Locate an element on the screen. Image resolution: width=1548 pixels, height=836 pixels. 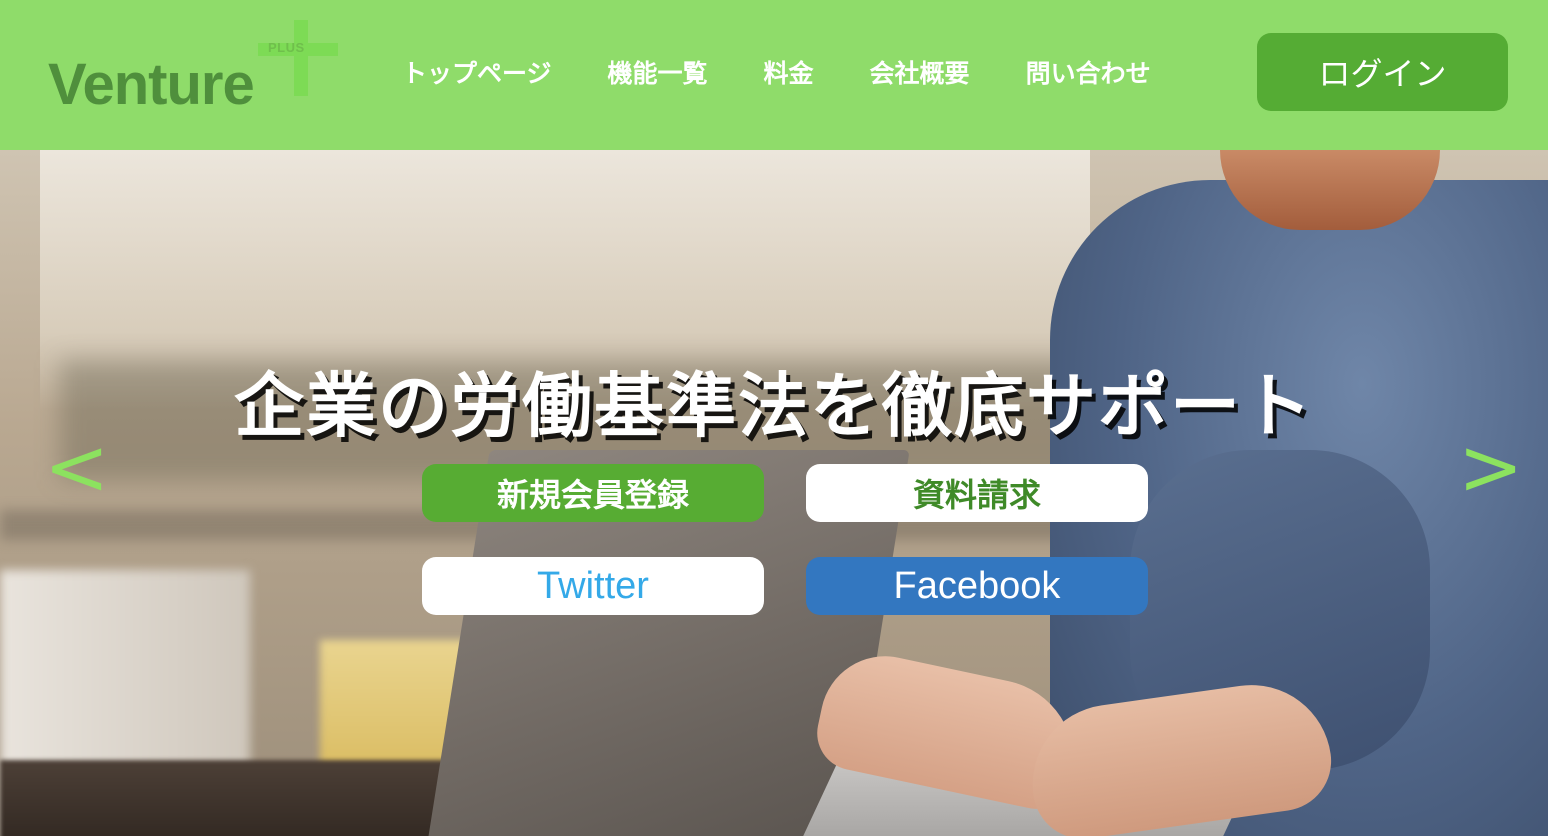
nav-item-pricing: 料金 is located at coordinates (789, 74).